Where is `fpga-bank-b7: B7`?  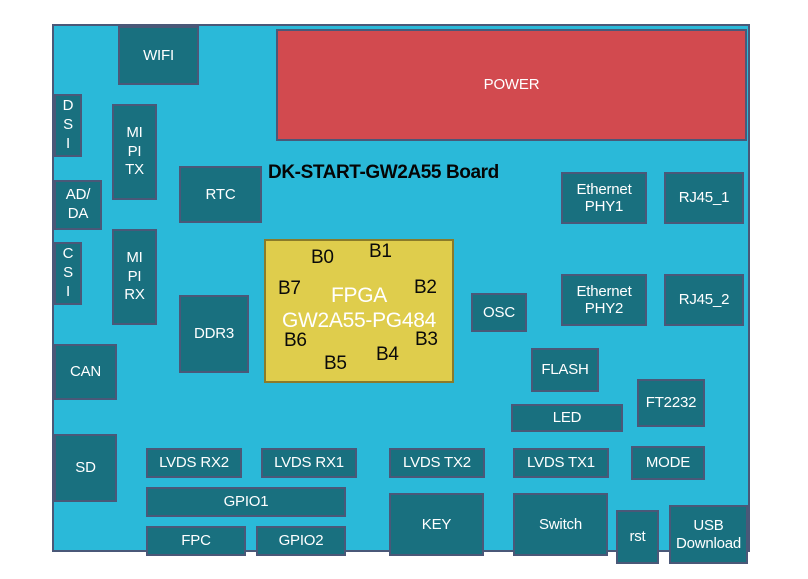
fpga-bank-b7: B7 is located at coordinates (289, 288).